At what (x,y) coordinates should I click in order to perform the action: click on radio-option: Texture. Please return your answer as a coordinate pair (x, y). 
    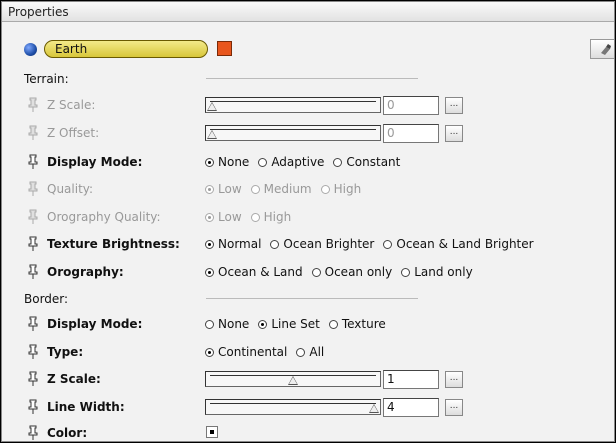
    Looking at the image, I should click on (357, 324).